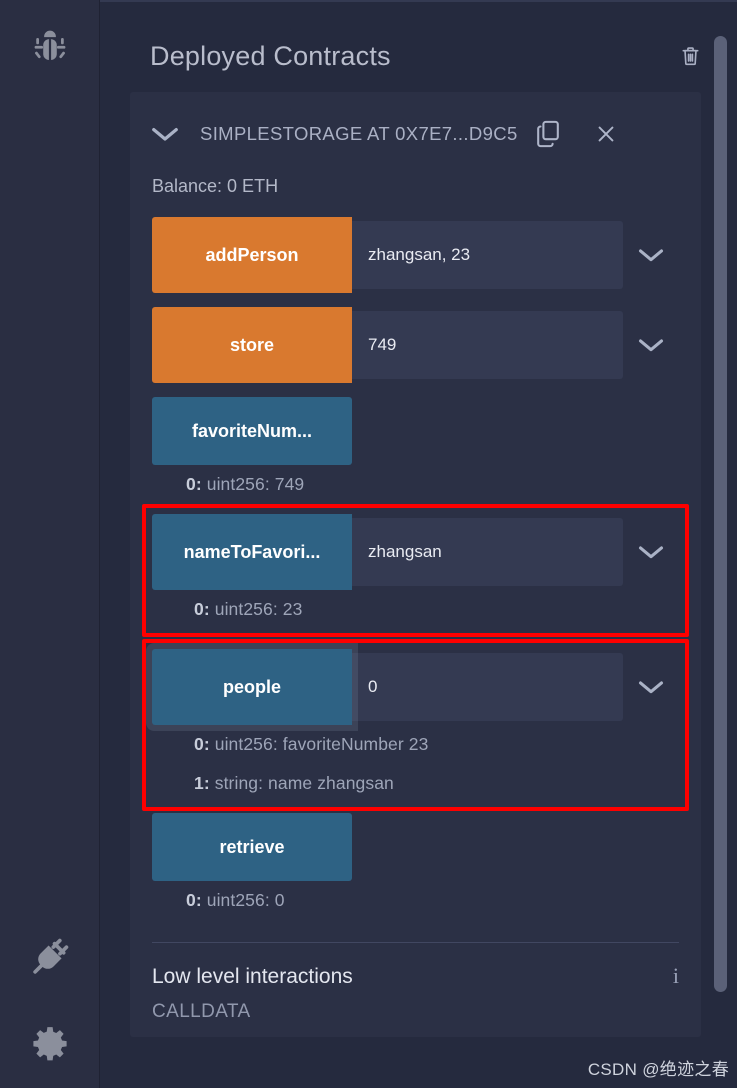 The image size is (737, 1088). I want to click on contract-balance: Balance: 0 ETH, so click(215, 186).